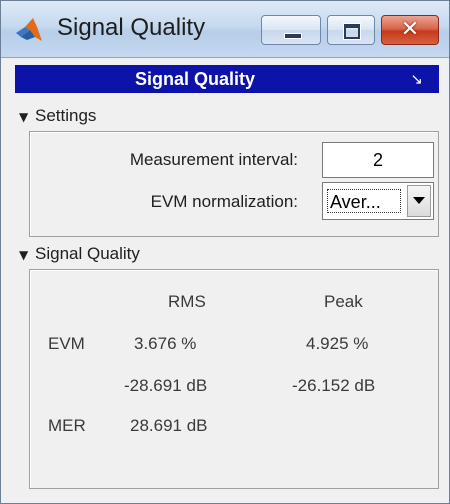 Image resolution: width=450 pixels, height=504 pixels. I want to click on close-button: ✕, so click(410, 30).